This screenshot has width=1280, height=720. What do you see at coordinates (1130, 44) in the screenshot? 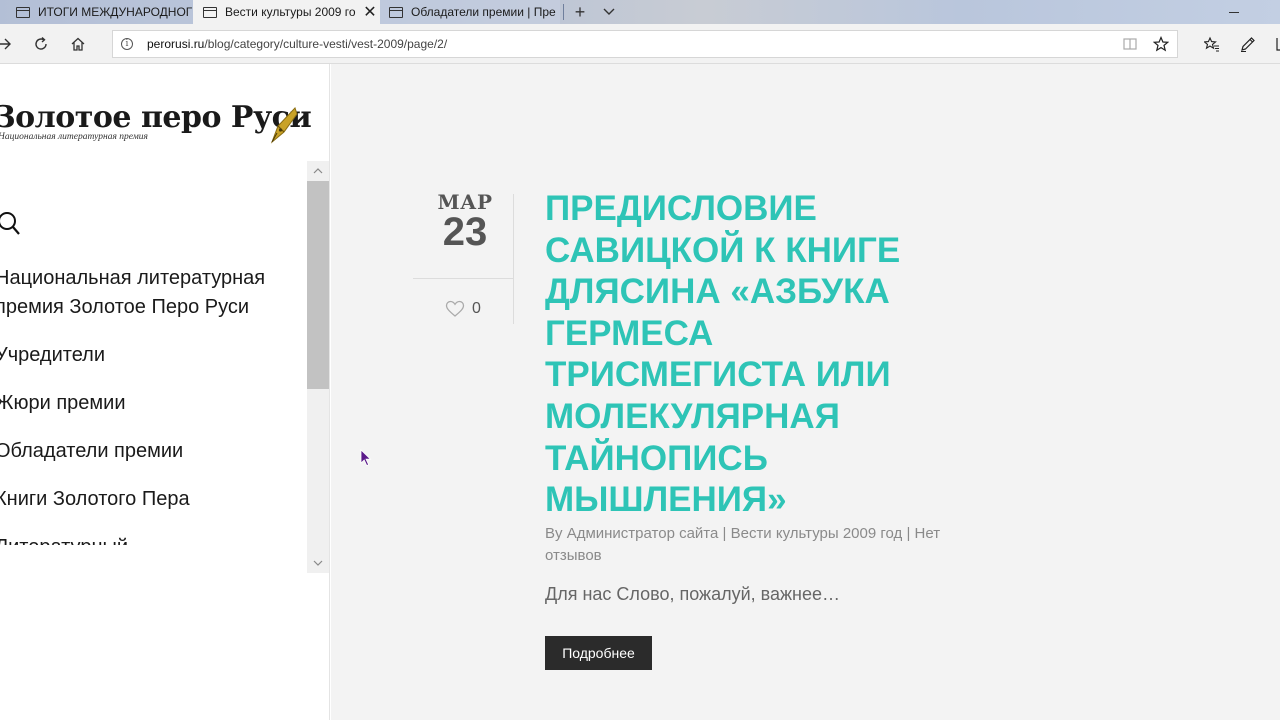
I see `reading-view-icon` at bounding box center [1130, 44].